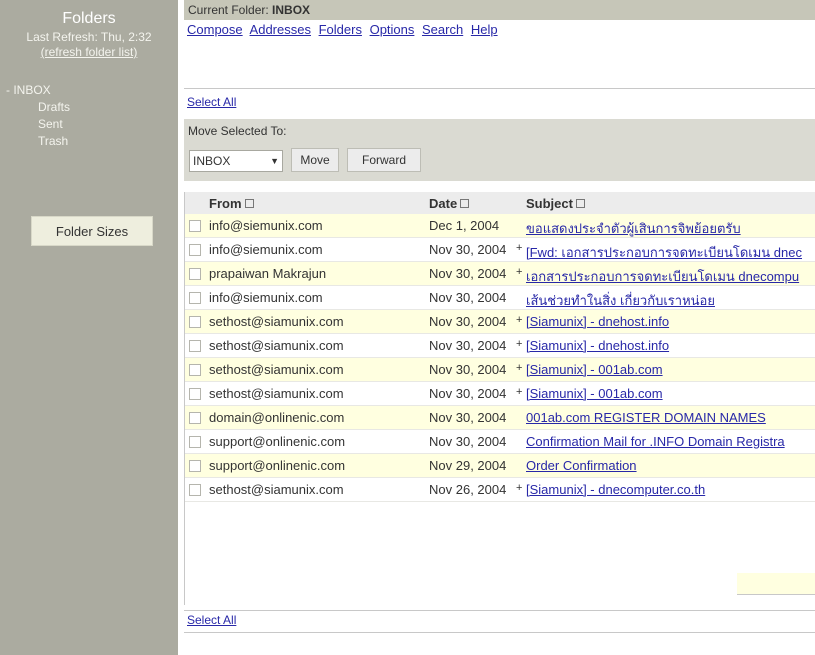 The image size is (815, 655). What do you see at coordinates (228, 10) in the screenshot?
I see `current-folder-label: Current Folder:` at bounding box center [228, 10].